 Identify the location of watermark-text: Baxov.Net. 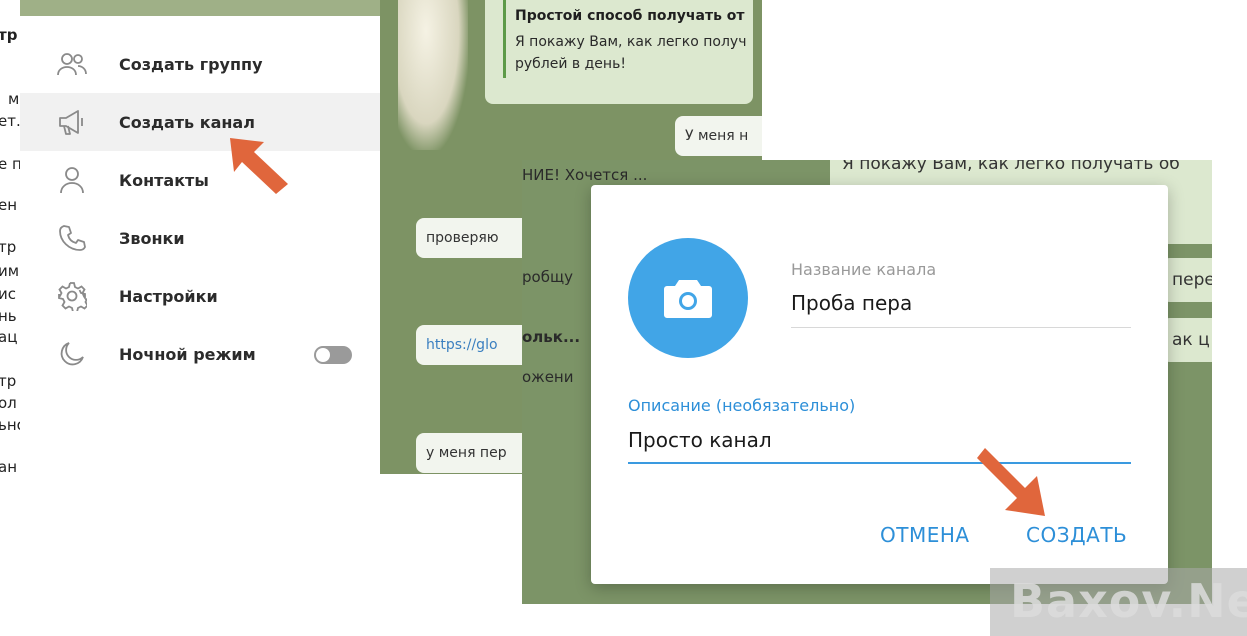
(1128, 601).